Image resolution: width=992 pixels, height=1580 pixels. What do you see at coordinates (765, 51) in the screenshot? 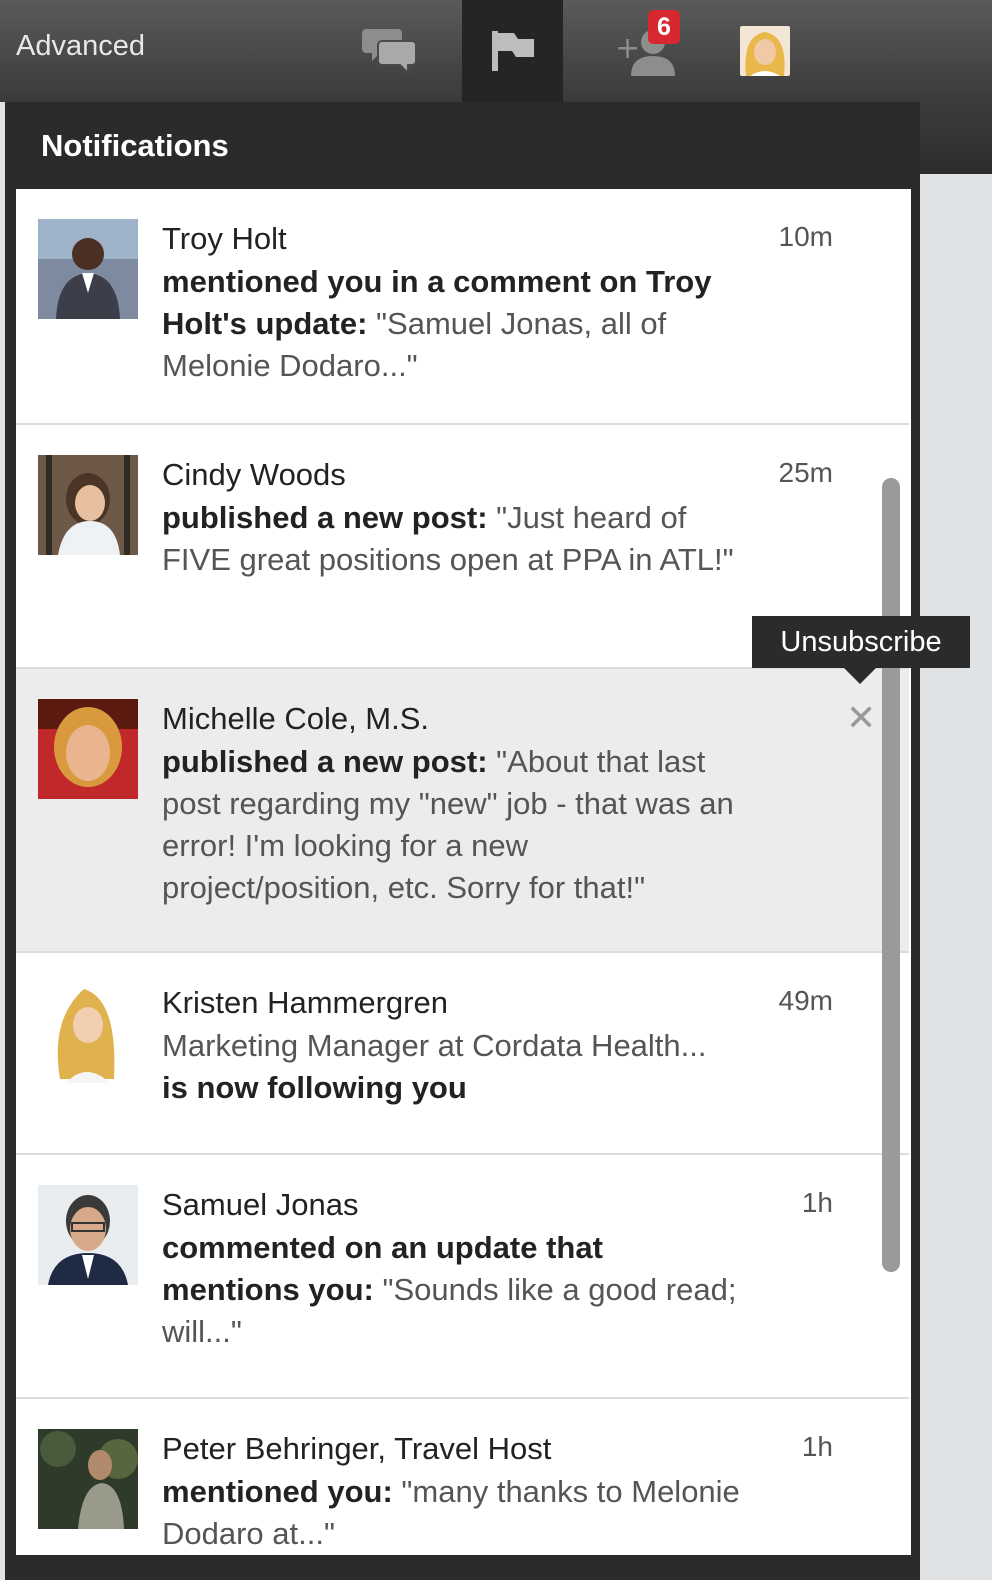
I see `profile-avatar` at bounding box center [765, 51].